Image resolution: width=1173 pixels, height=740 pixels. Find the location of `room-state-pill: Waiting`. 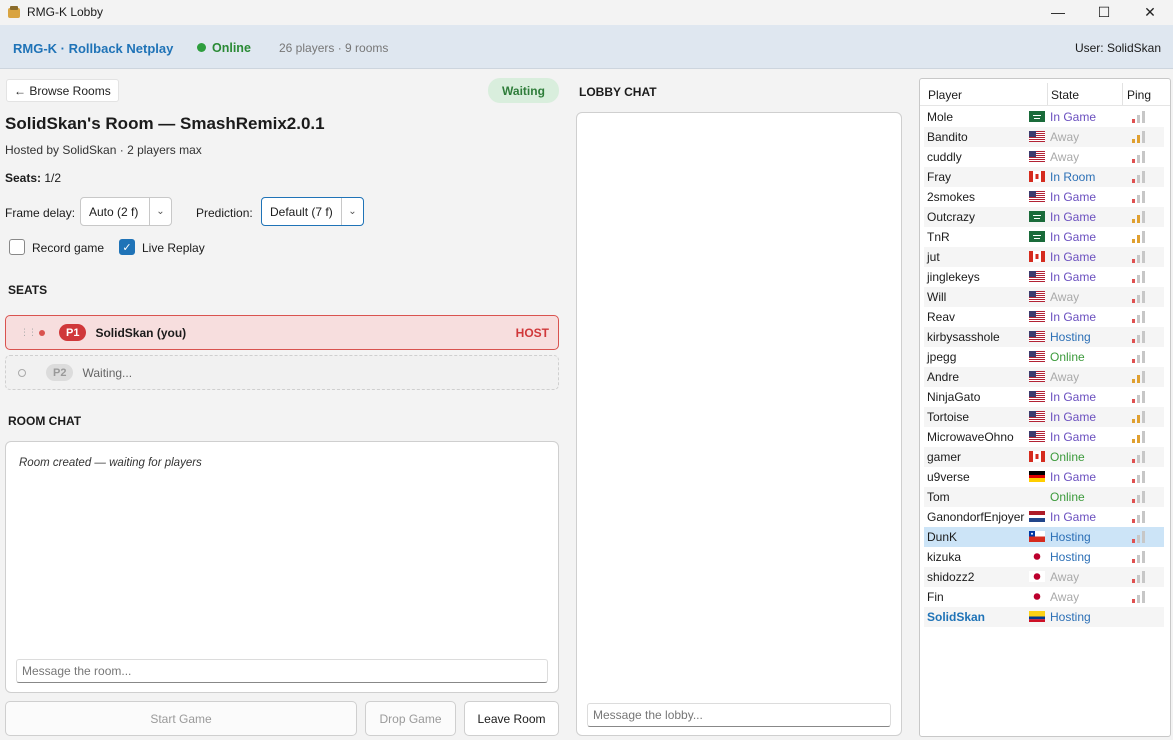

room-state-pill: Waiting is located at coordinates (523, 90).